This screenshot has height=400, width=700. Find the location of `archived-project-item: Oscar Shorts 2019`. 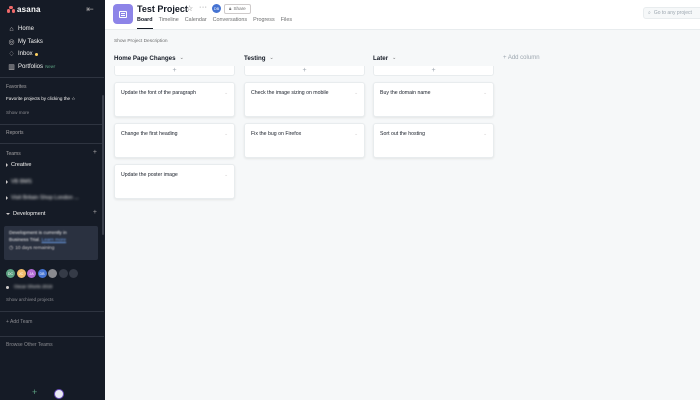

archived-project-item: Oscar Shorts 2019 is located at coordinates (33, 286).